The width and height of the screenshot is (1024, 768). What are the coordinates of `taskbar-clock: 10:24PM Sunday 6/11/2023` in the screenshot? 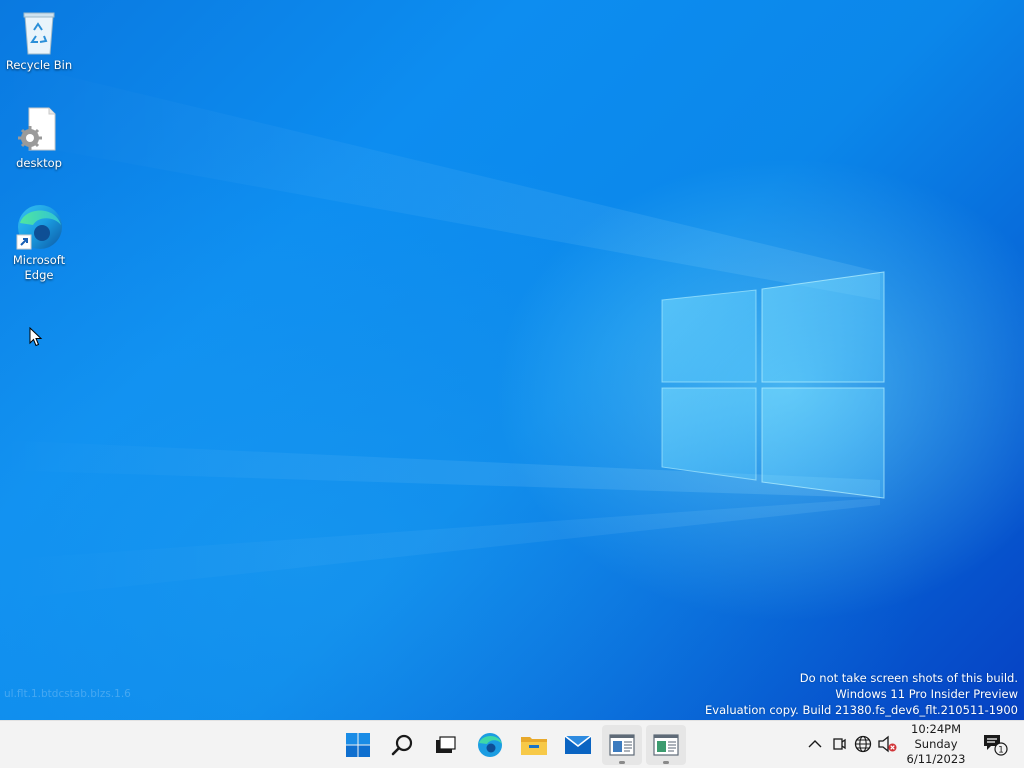 It's located at (936, 744).